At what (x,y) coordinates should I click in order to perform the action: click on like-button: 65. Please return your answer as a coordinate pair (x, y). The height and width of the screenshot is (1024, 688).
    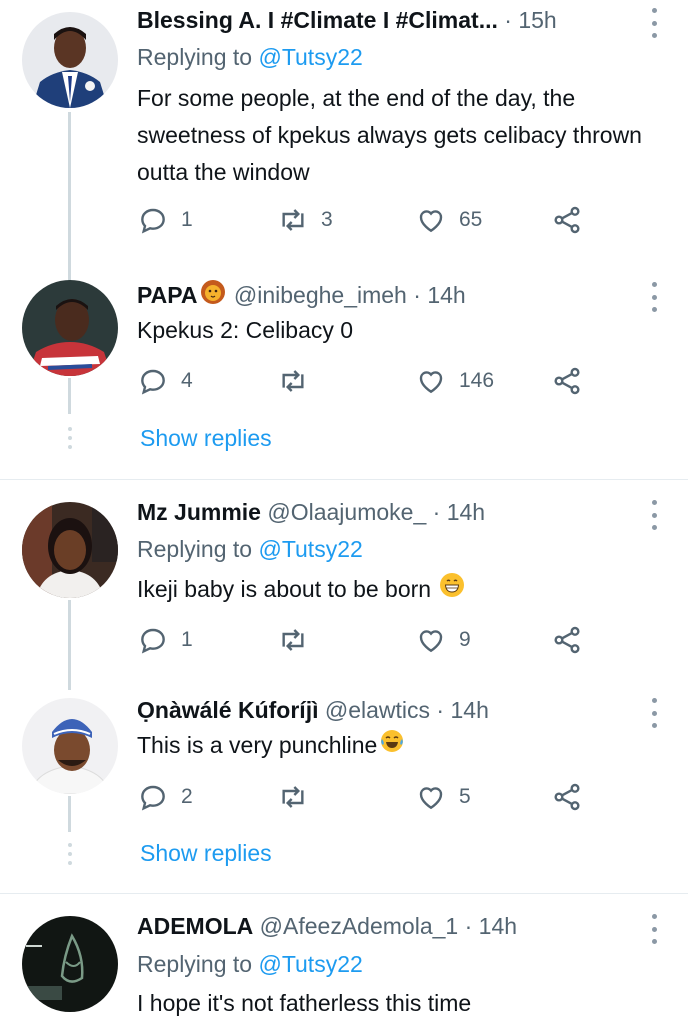
    Looking at the image, I should click on (448, 220).